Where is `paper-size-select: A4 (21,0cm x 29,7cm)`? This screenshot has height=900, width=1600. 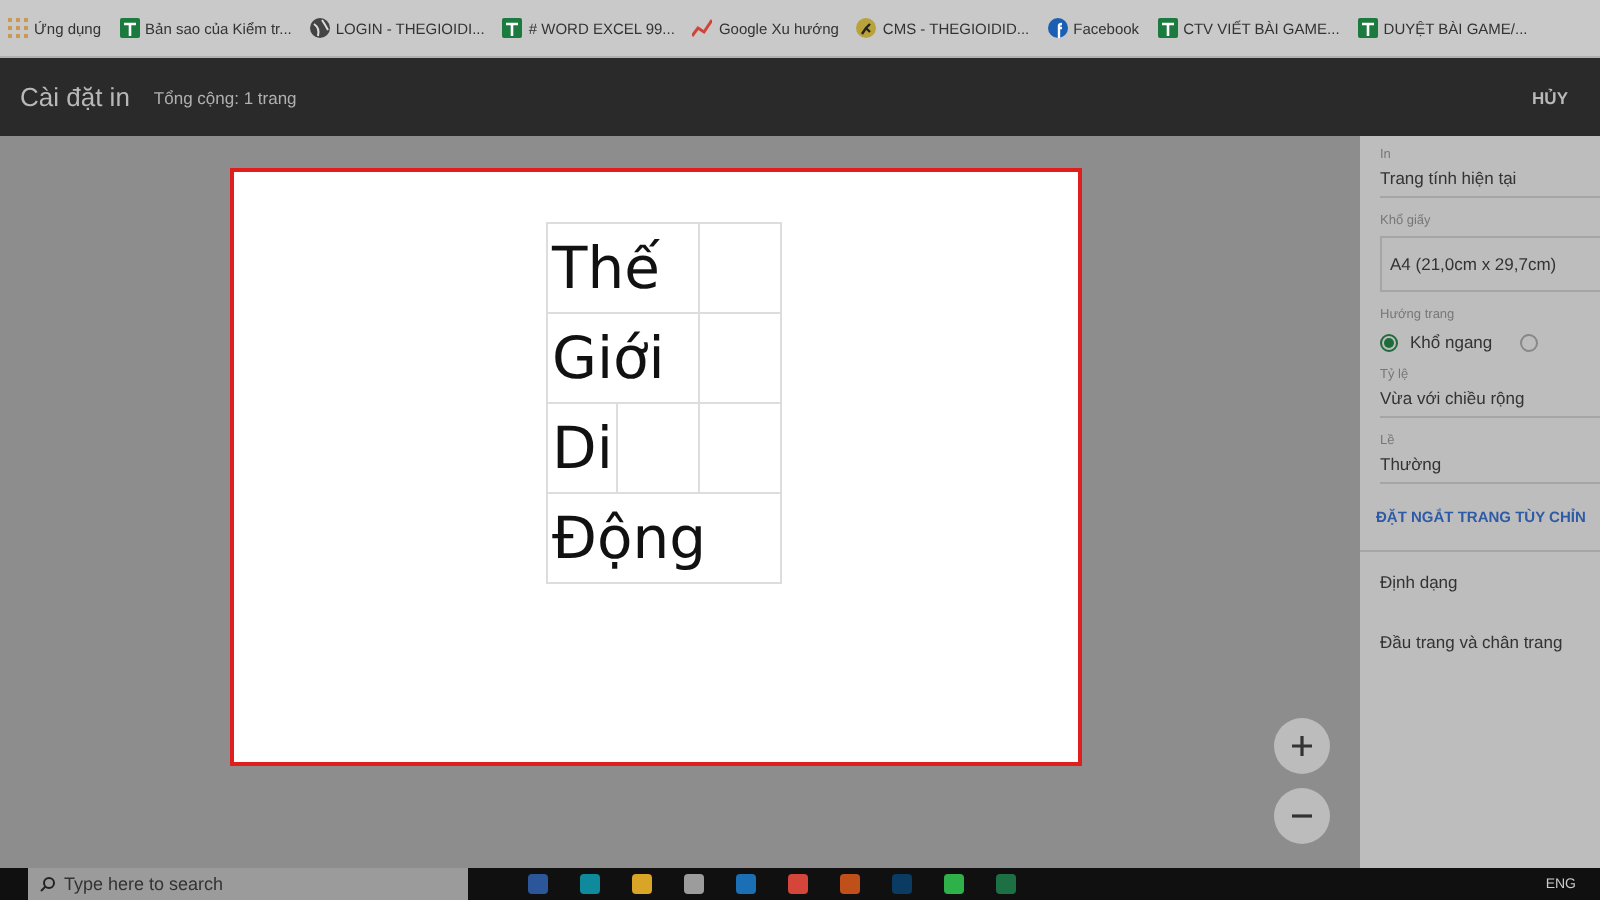 paper-size-select: A4 (21,0cm x 29,7cm) is located at coordinates (1490, 264).